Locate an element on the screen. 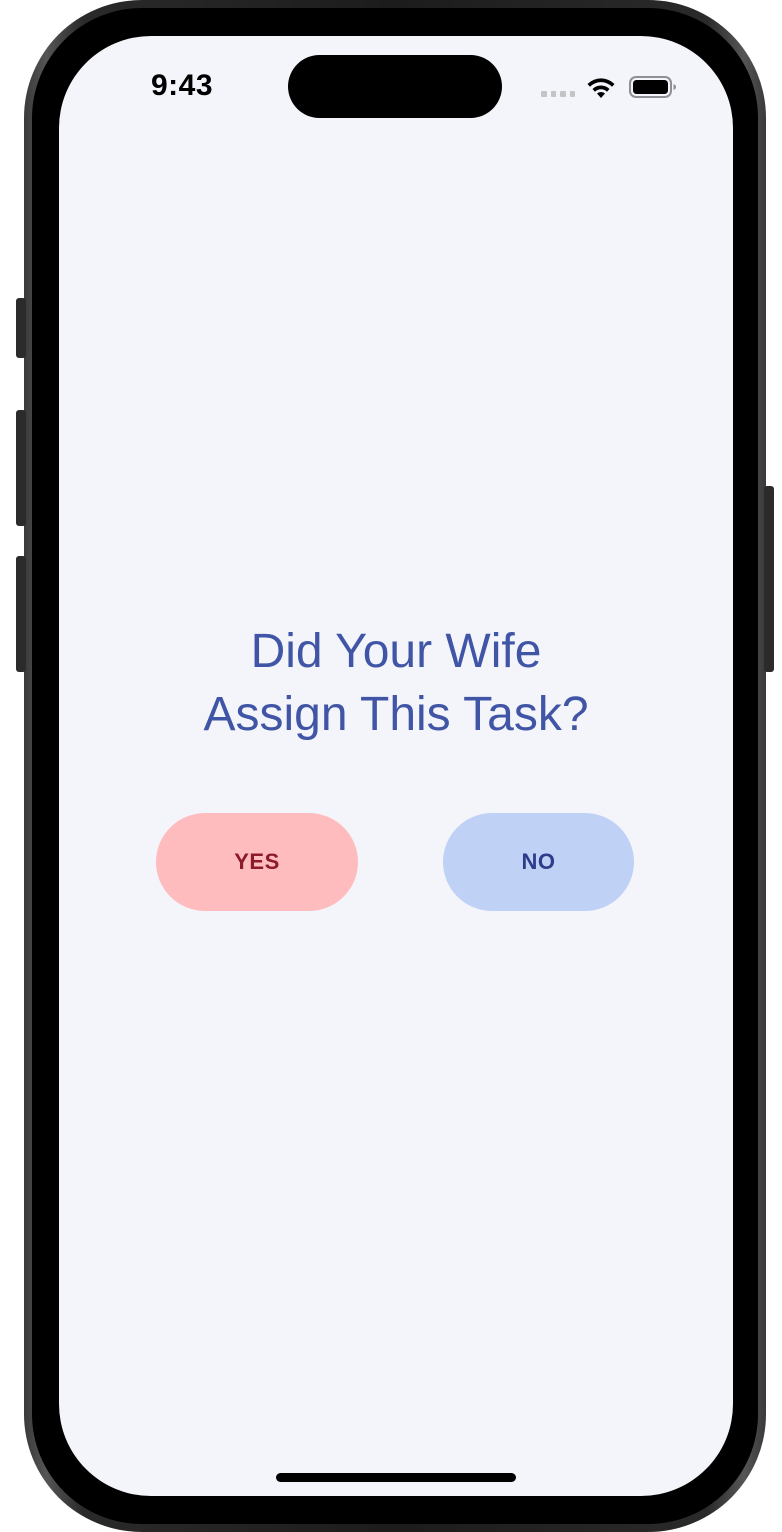 The image size is (782, 1532). power-button is located at coordinates (769, 579).